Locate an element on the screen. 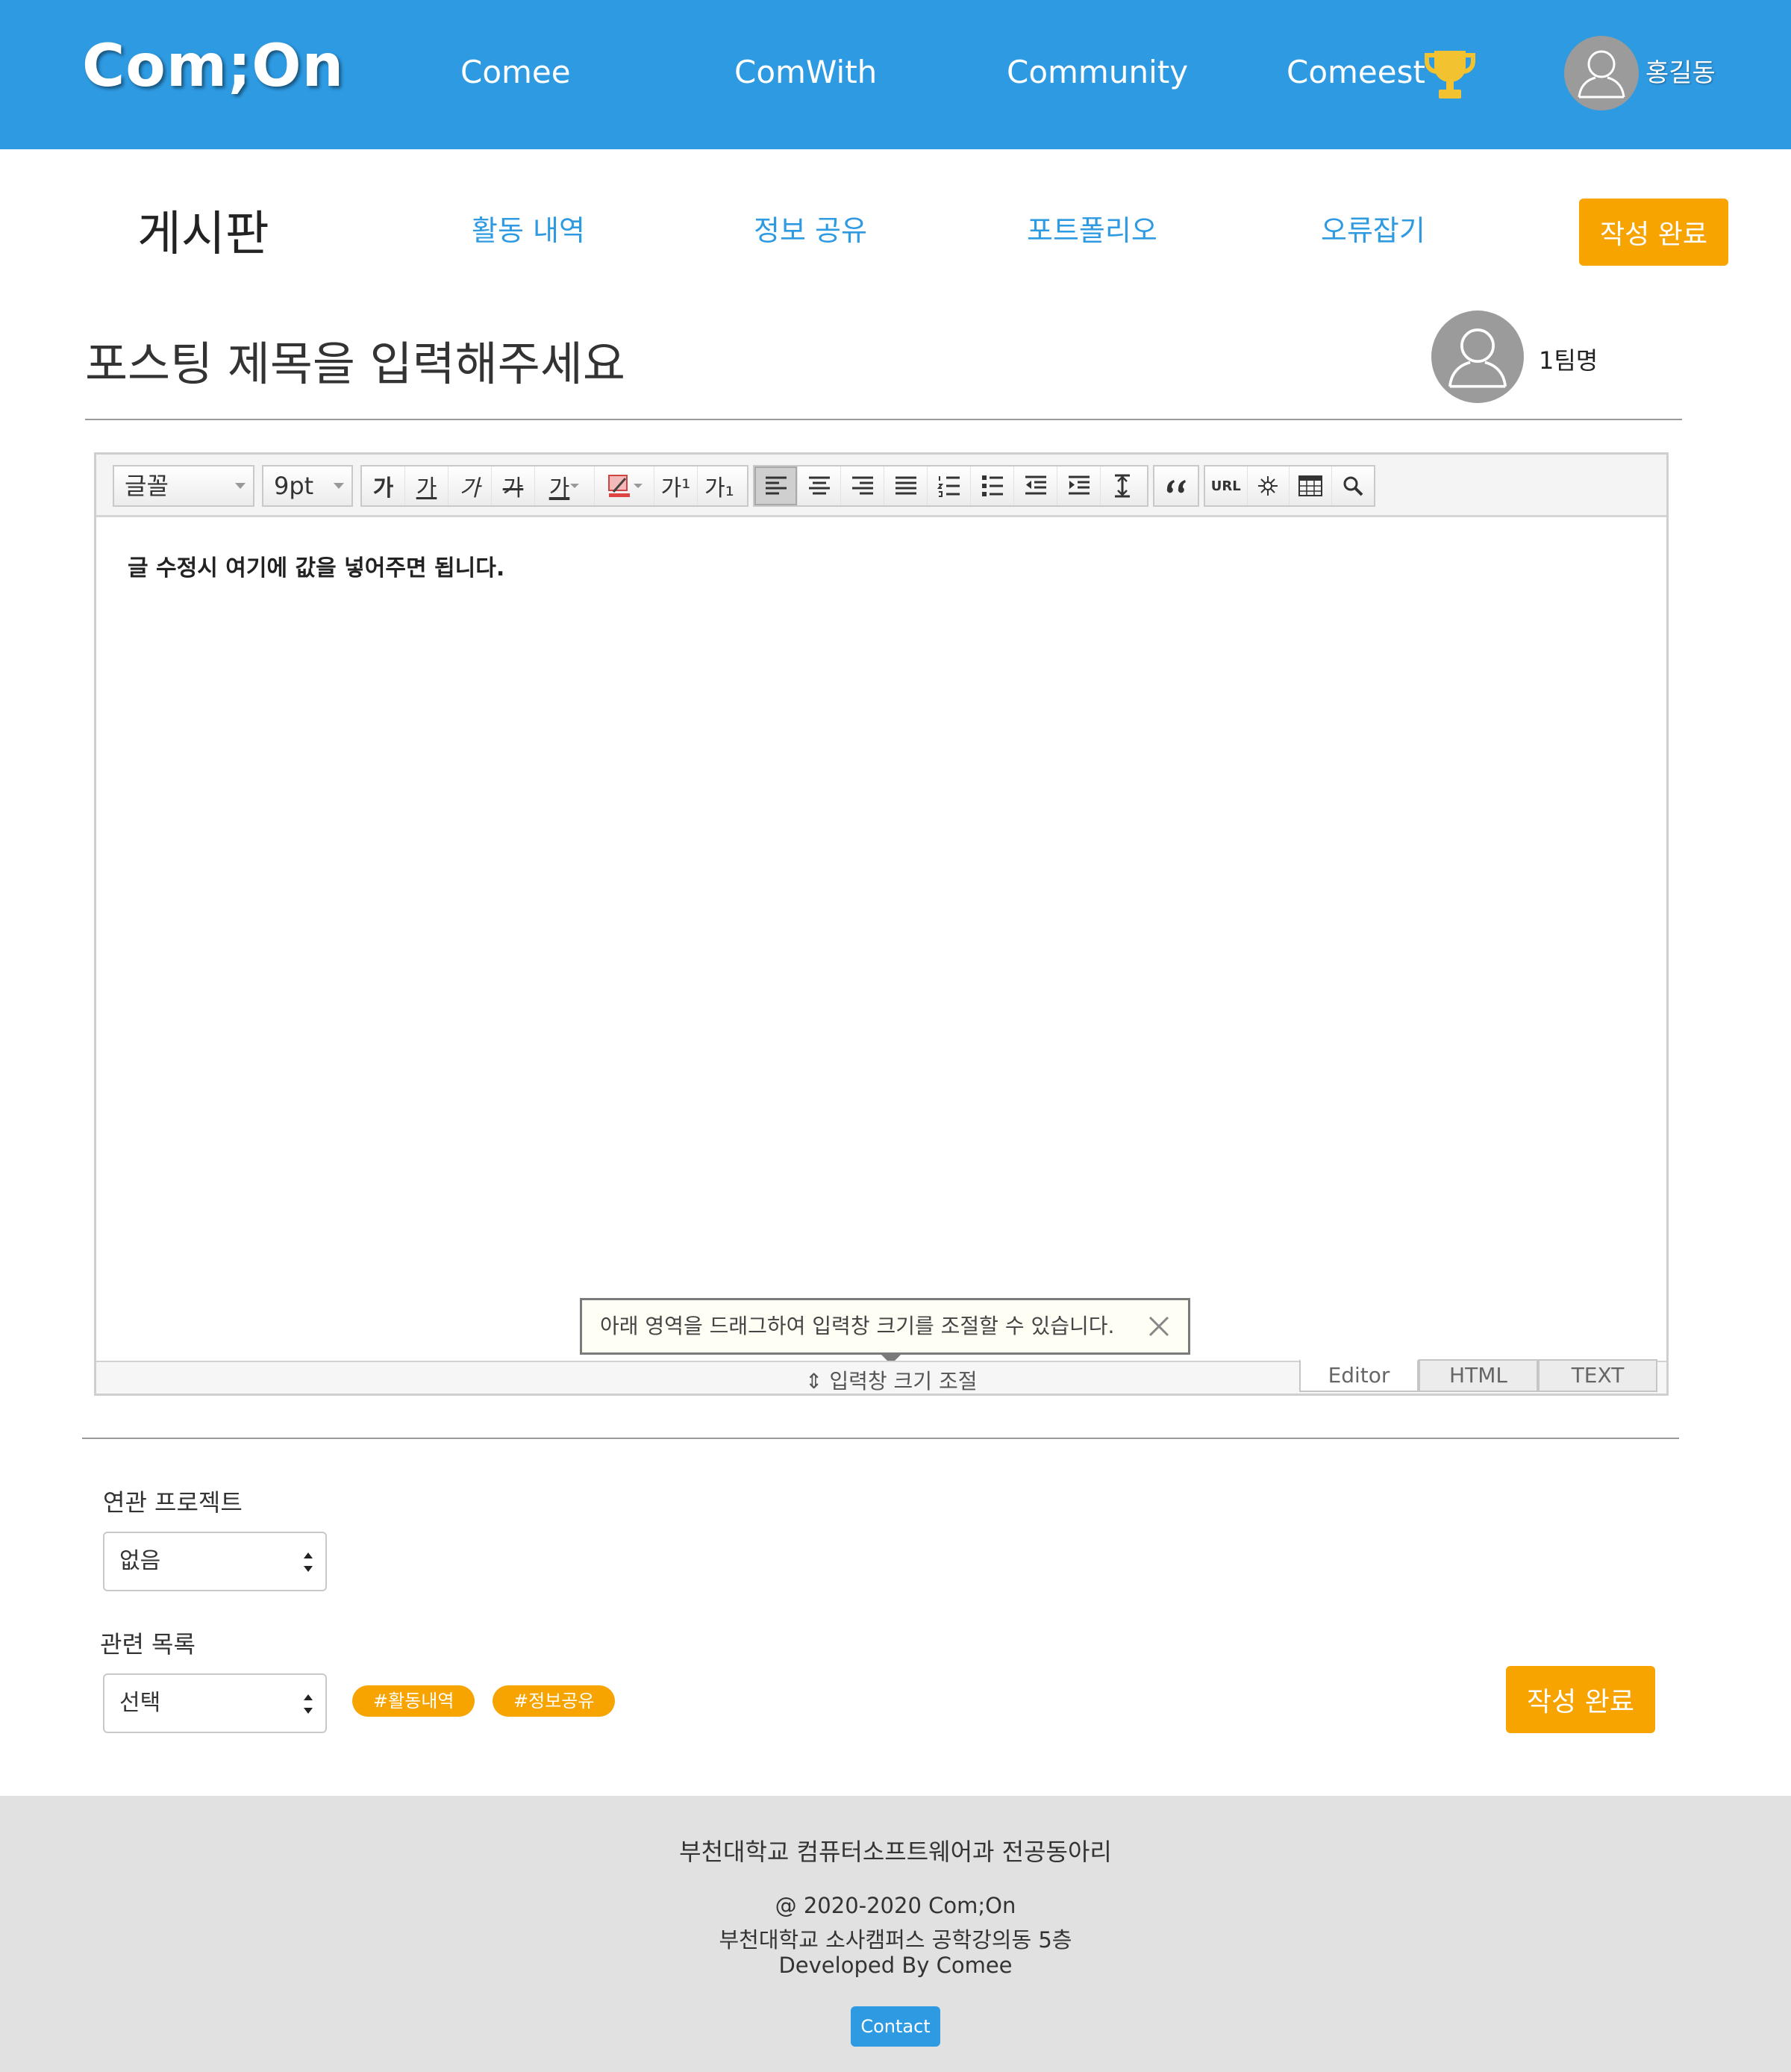 Image resolution: width=1791 pixels, height=2072 pixels. search-icon is located at coordinates (1353, 486).